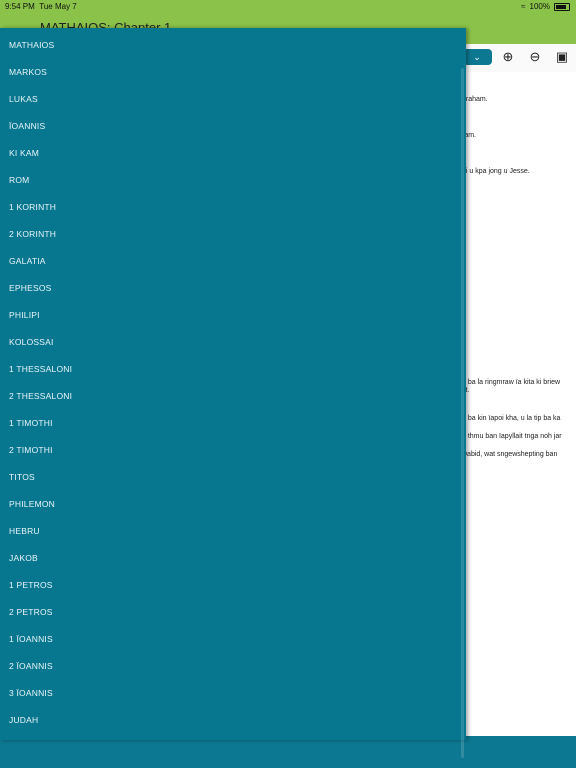 This screenshot has height=768, width=576. Describe the element at coordinates (233, 662) in the screenshot. I see `book-item: 2 ÏOANNIS` at that location.